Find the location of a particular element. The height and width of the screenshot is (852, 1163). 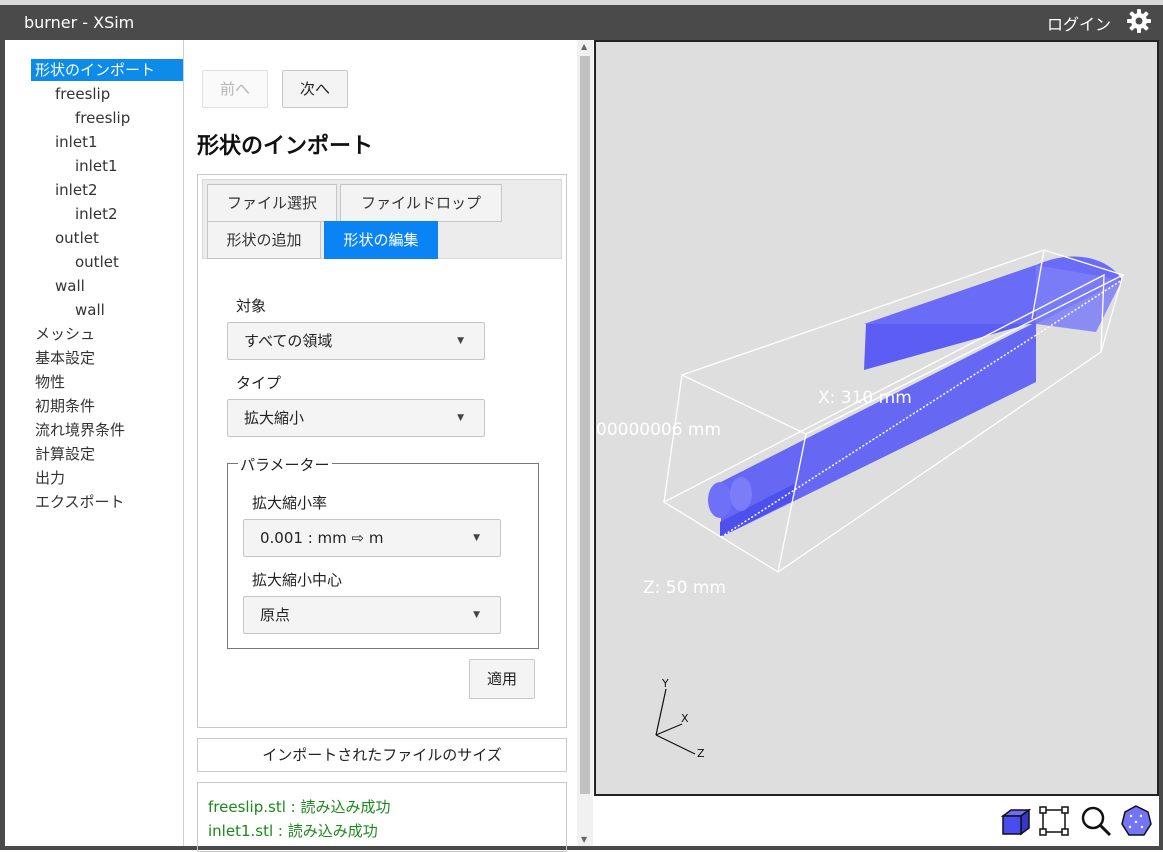

sidebar-subitem-inlet2: inlet2 is located at coordinates (96, 214).